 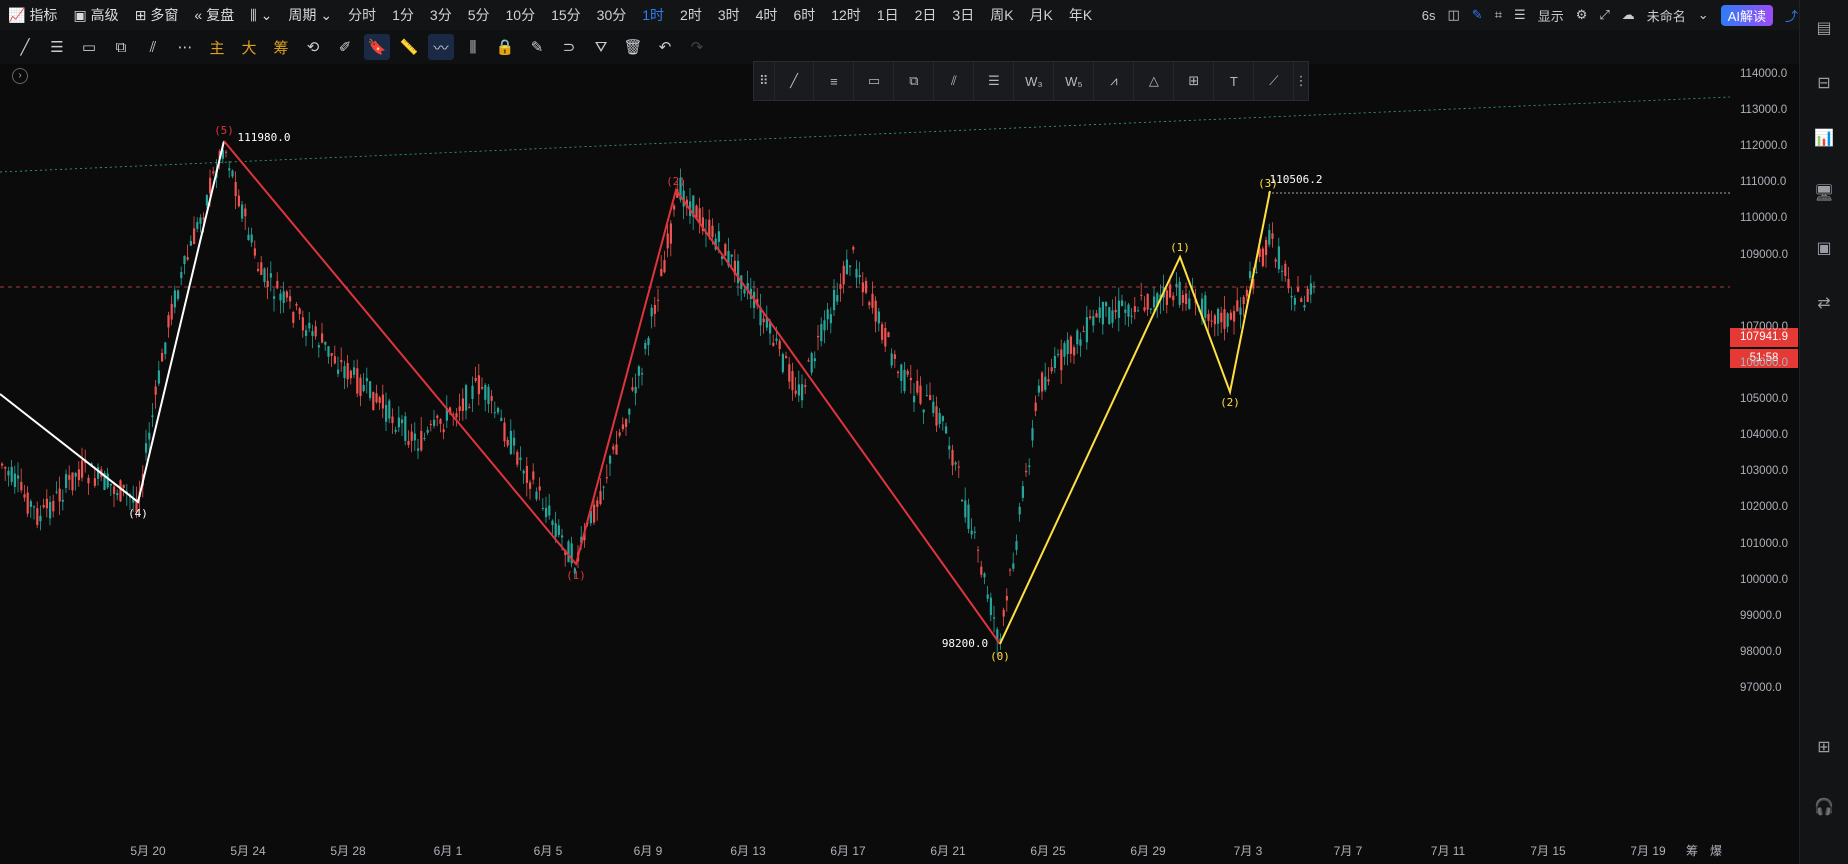 What do you see at coordinates (1520, 15) in the screenshot?
I see `list-icon: ☰` at bounding box center [1520, 15].